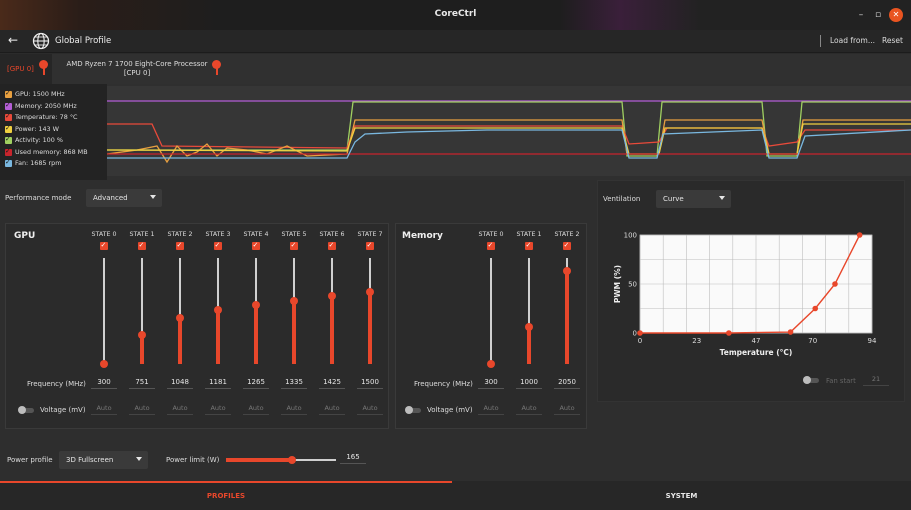 Image resolution: width=911 pixels, height=510 pixels. Describe the element at coordinates (53, 118) in the screenshot. I see `legend-item: Temperature: 78 °C` at that location.